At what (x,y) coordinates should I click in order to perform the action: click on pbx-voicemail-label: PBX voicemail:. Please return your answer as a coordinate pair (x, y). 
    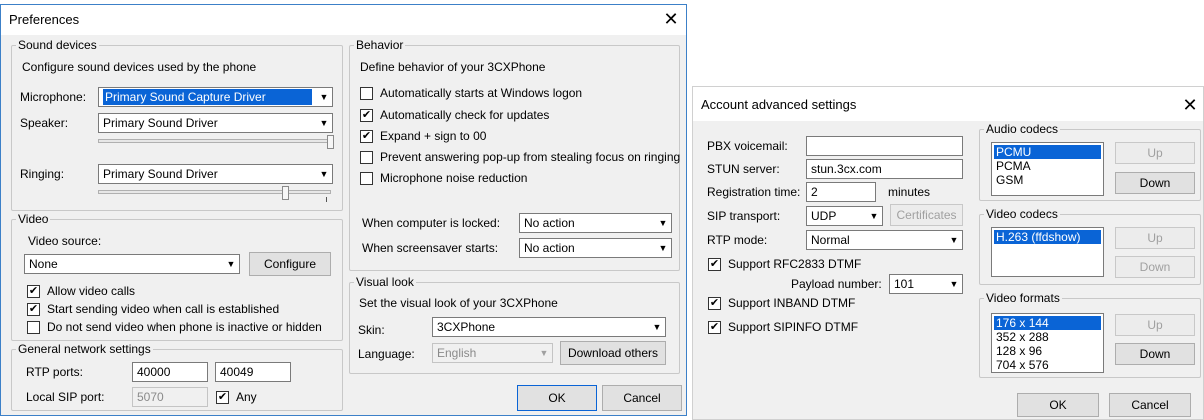
    Looking at the image, I should click on (747, 146).